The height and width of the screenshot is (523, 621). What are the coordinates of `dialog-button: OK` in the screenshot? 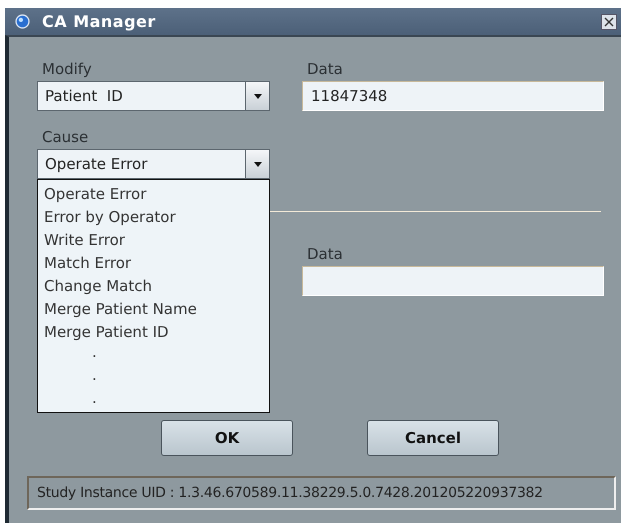 It's located at (227, 438).